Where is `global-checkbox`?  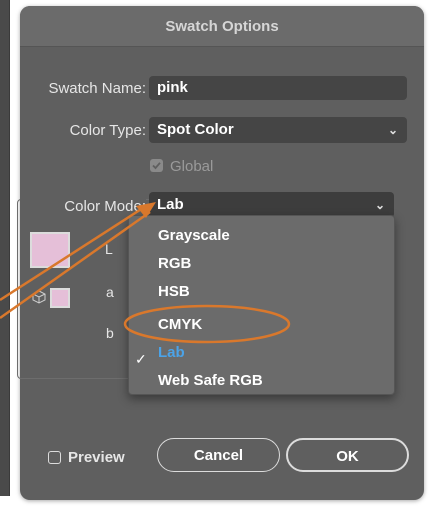 global-checkbox is located at coordinates (156, 165).